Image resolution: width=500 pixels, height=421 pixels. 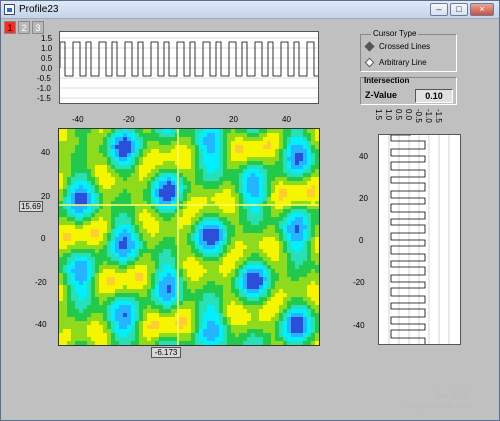 I want to click on tab-1: 1, so click(x=10, y=27).